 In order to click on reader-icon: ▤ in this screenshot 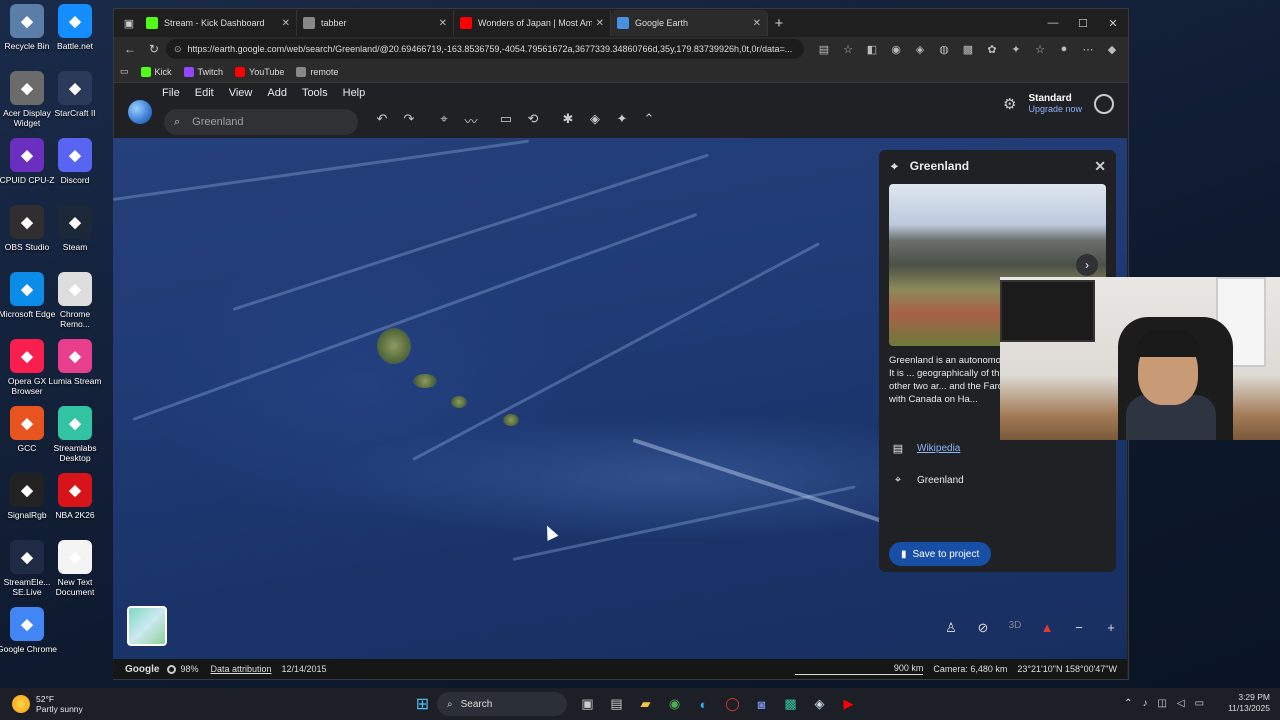, I will do `click(824, 49)`.